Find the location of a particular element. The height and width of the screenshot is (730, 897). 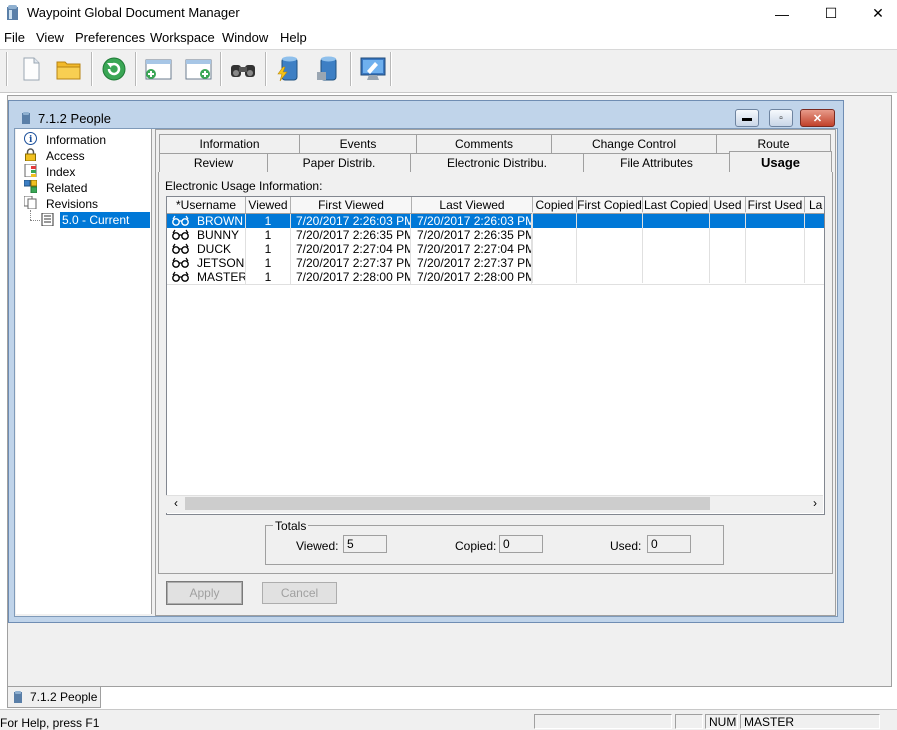

scroll-left-arrow: ‹ is located at coordinates (176, 503).